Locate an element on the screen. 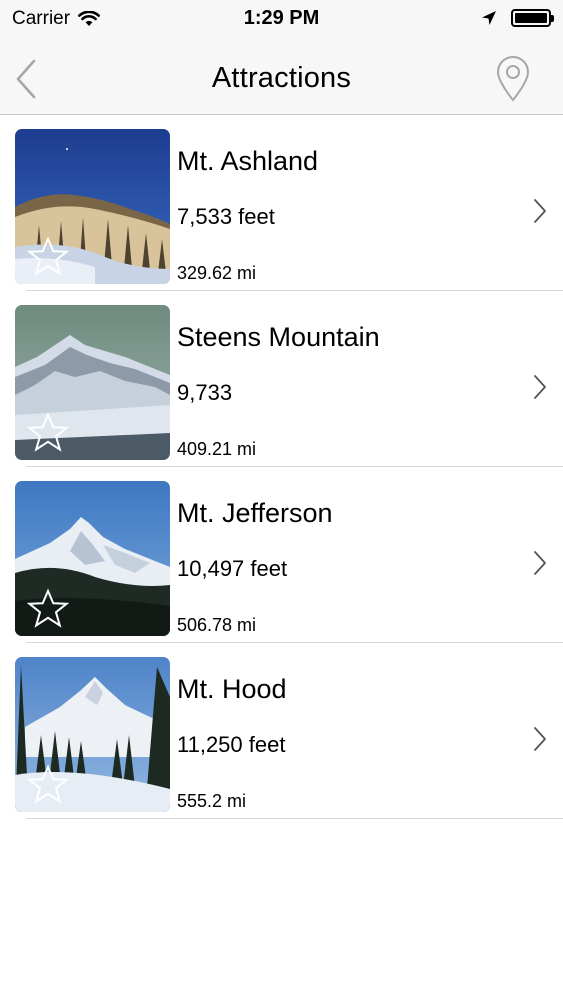  attraction-distance: 329.62 mi is located at coordinates (217, 273).